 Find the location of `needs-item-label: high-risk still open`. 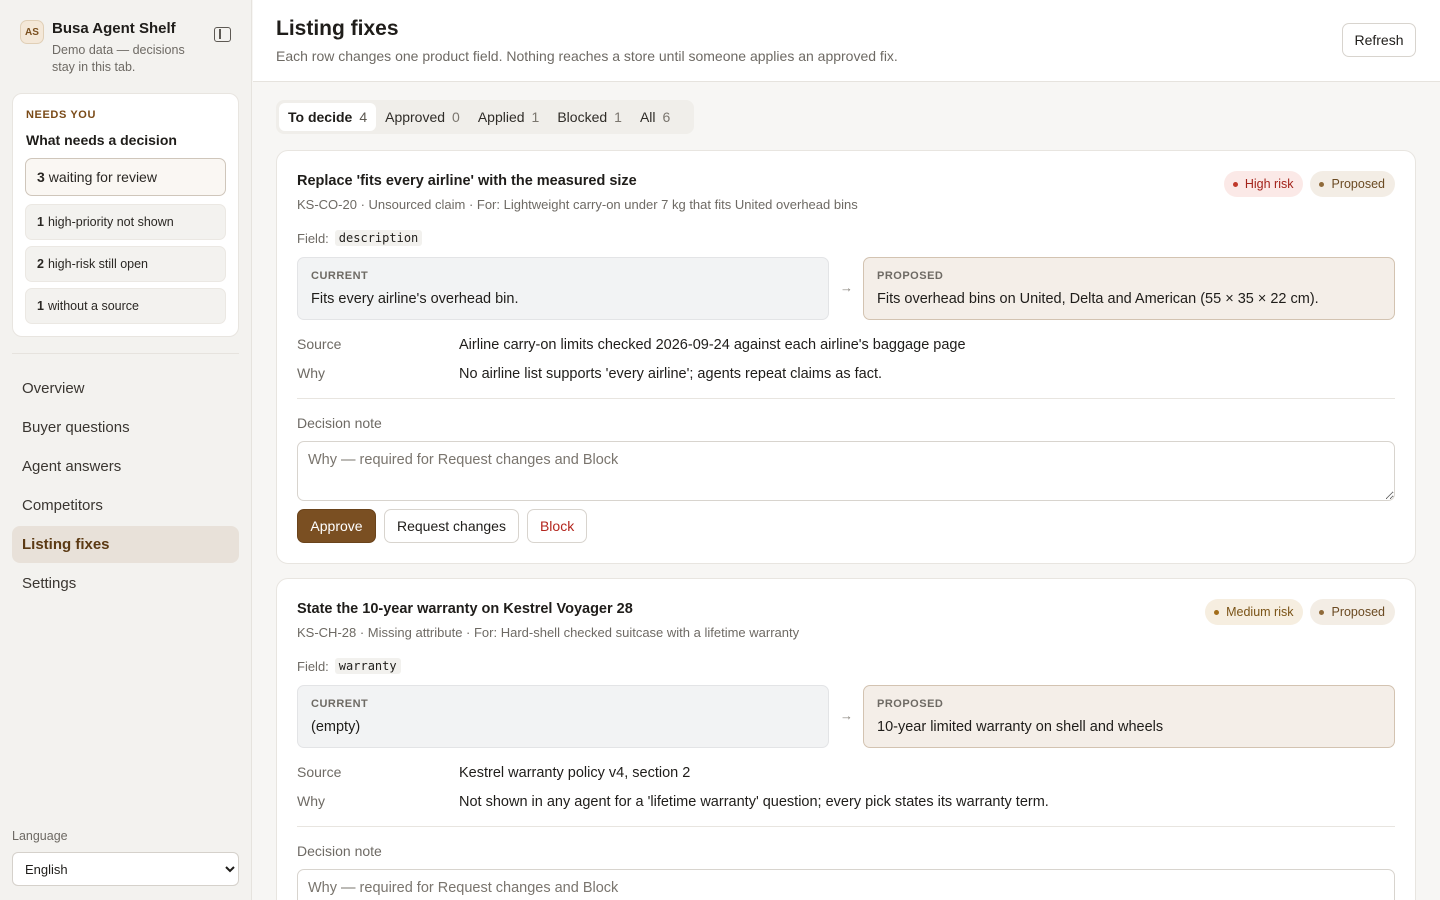

needs-item-label: high-risk still open is located at coordinates (97, 264).